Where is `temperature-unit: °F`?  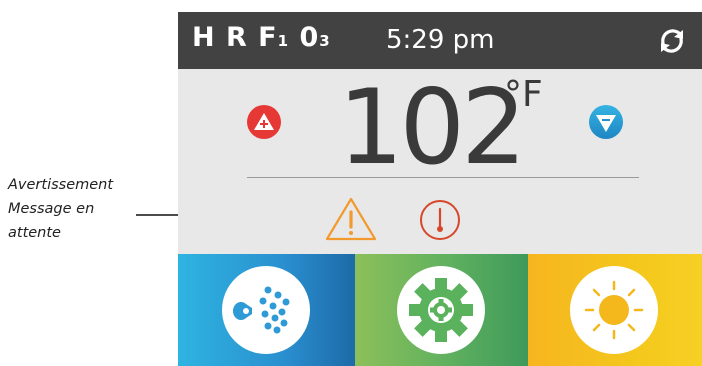 temperature-unit: °F is located at coordinates (523, 94).